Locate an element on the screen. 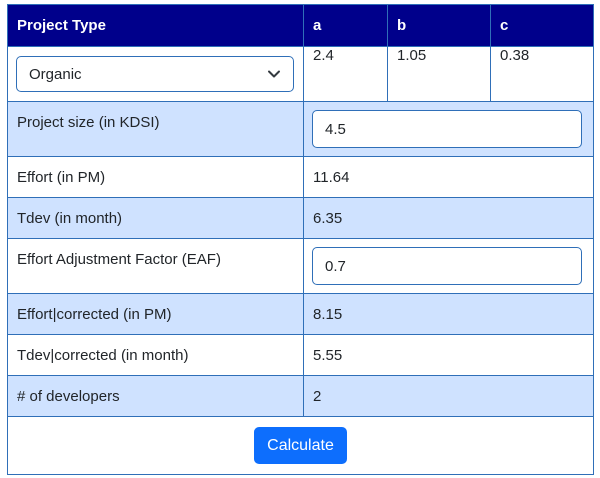 The image size is (600, 478). tdev-corrected-label: Tdev|corrected (in month) is located at coordinates (155, 355).